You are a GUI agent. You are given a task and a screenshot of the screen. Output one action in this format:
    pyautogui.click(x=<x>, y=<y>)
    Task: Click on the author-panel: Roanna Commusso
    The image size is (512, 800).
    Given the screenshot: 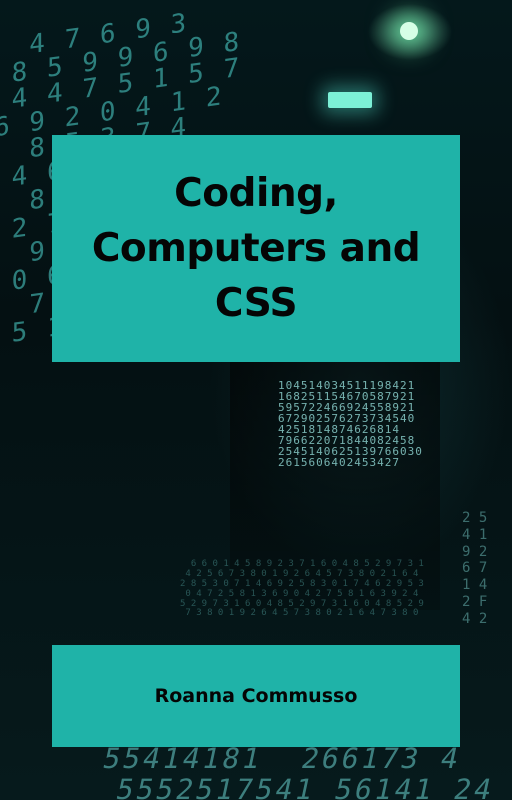 What is the action you would take?
    pyautogui.click(x=256, y=696)
    